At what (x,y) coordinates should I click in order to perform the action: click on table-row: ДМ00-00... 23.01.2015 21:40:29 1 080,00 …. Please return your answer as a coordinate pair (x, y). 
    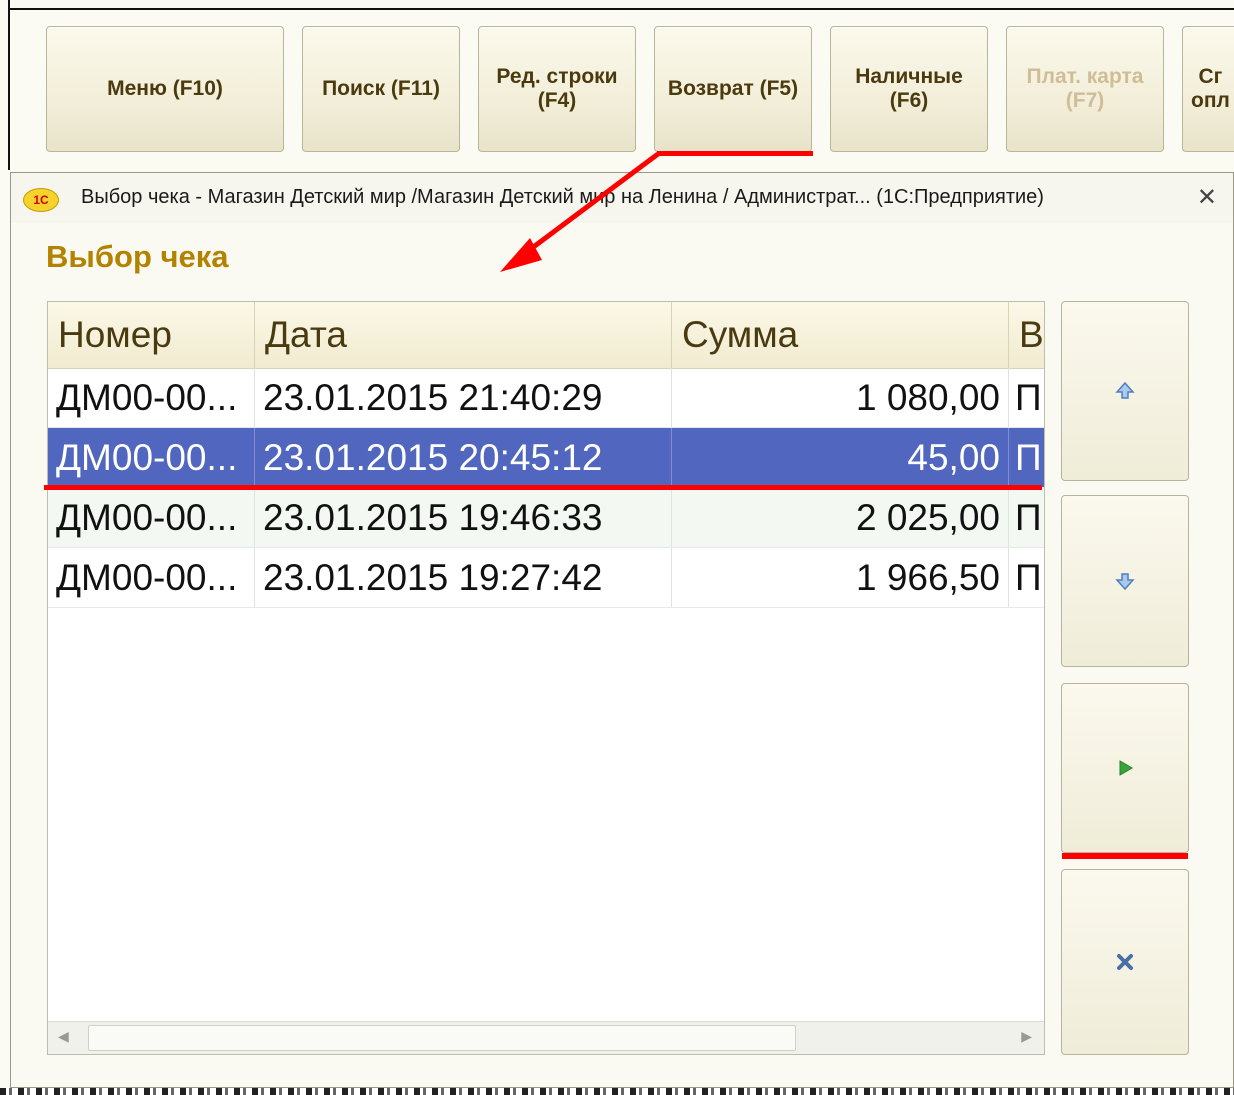
    Looking at the image, I should click on (546, 398).